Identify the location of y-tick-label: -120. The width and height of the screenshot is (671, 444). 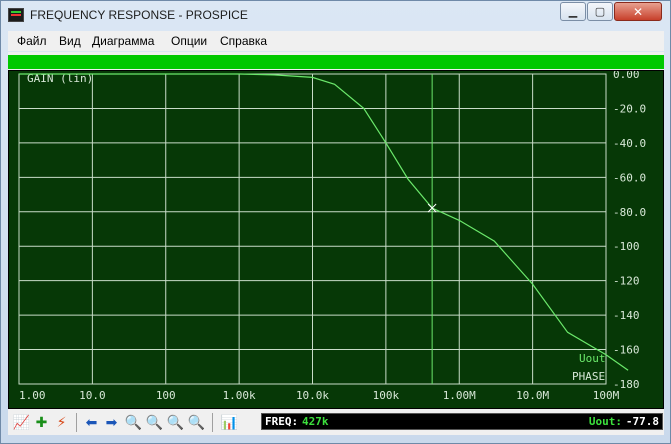
(626, 281).